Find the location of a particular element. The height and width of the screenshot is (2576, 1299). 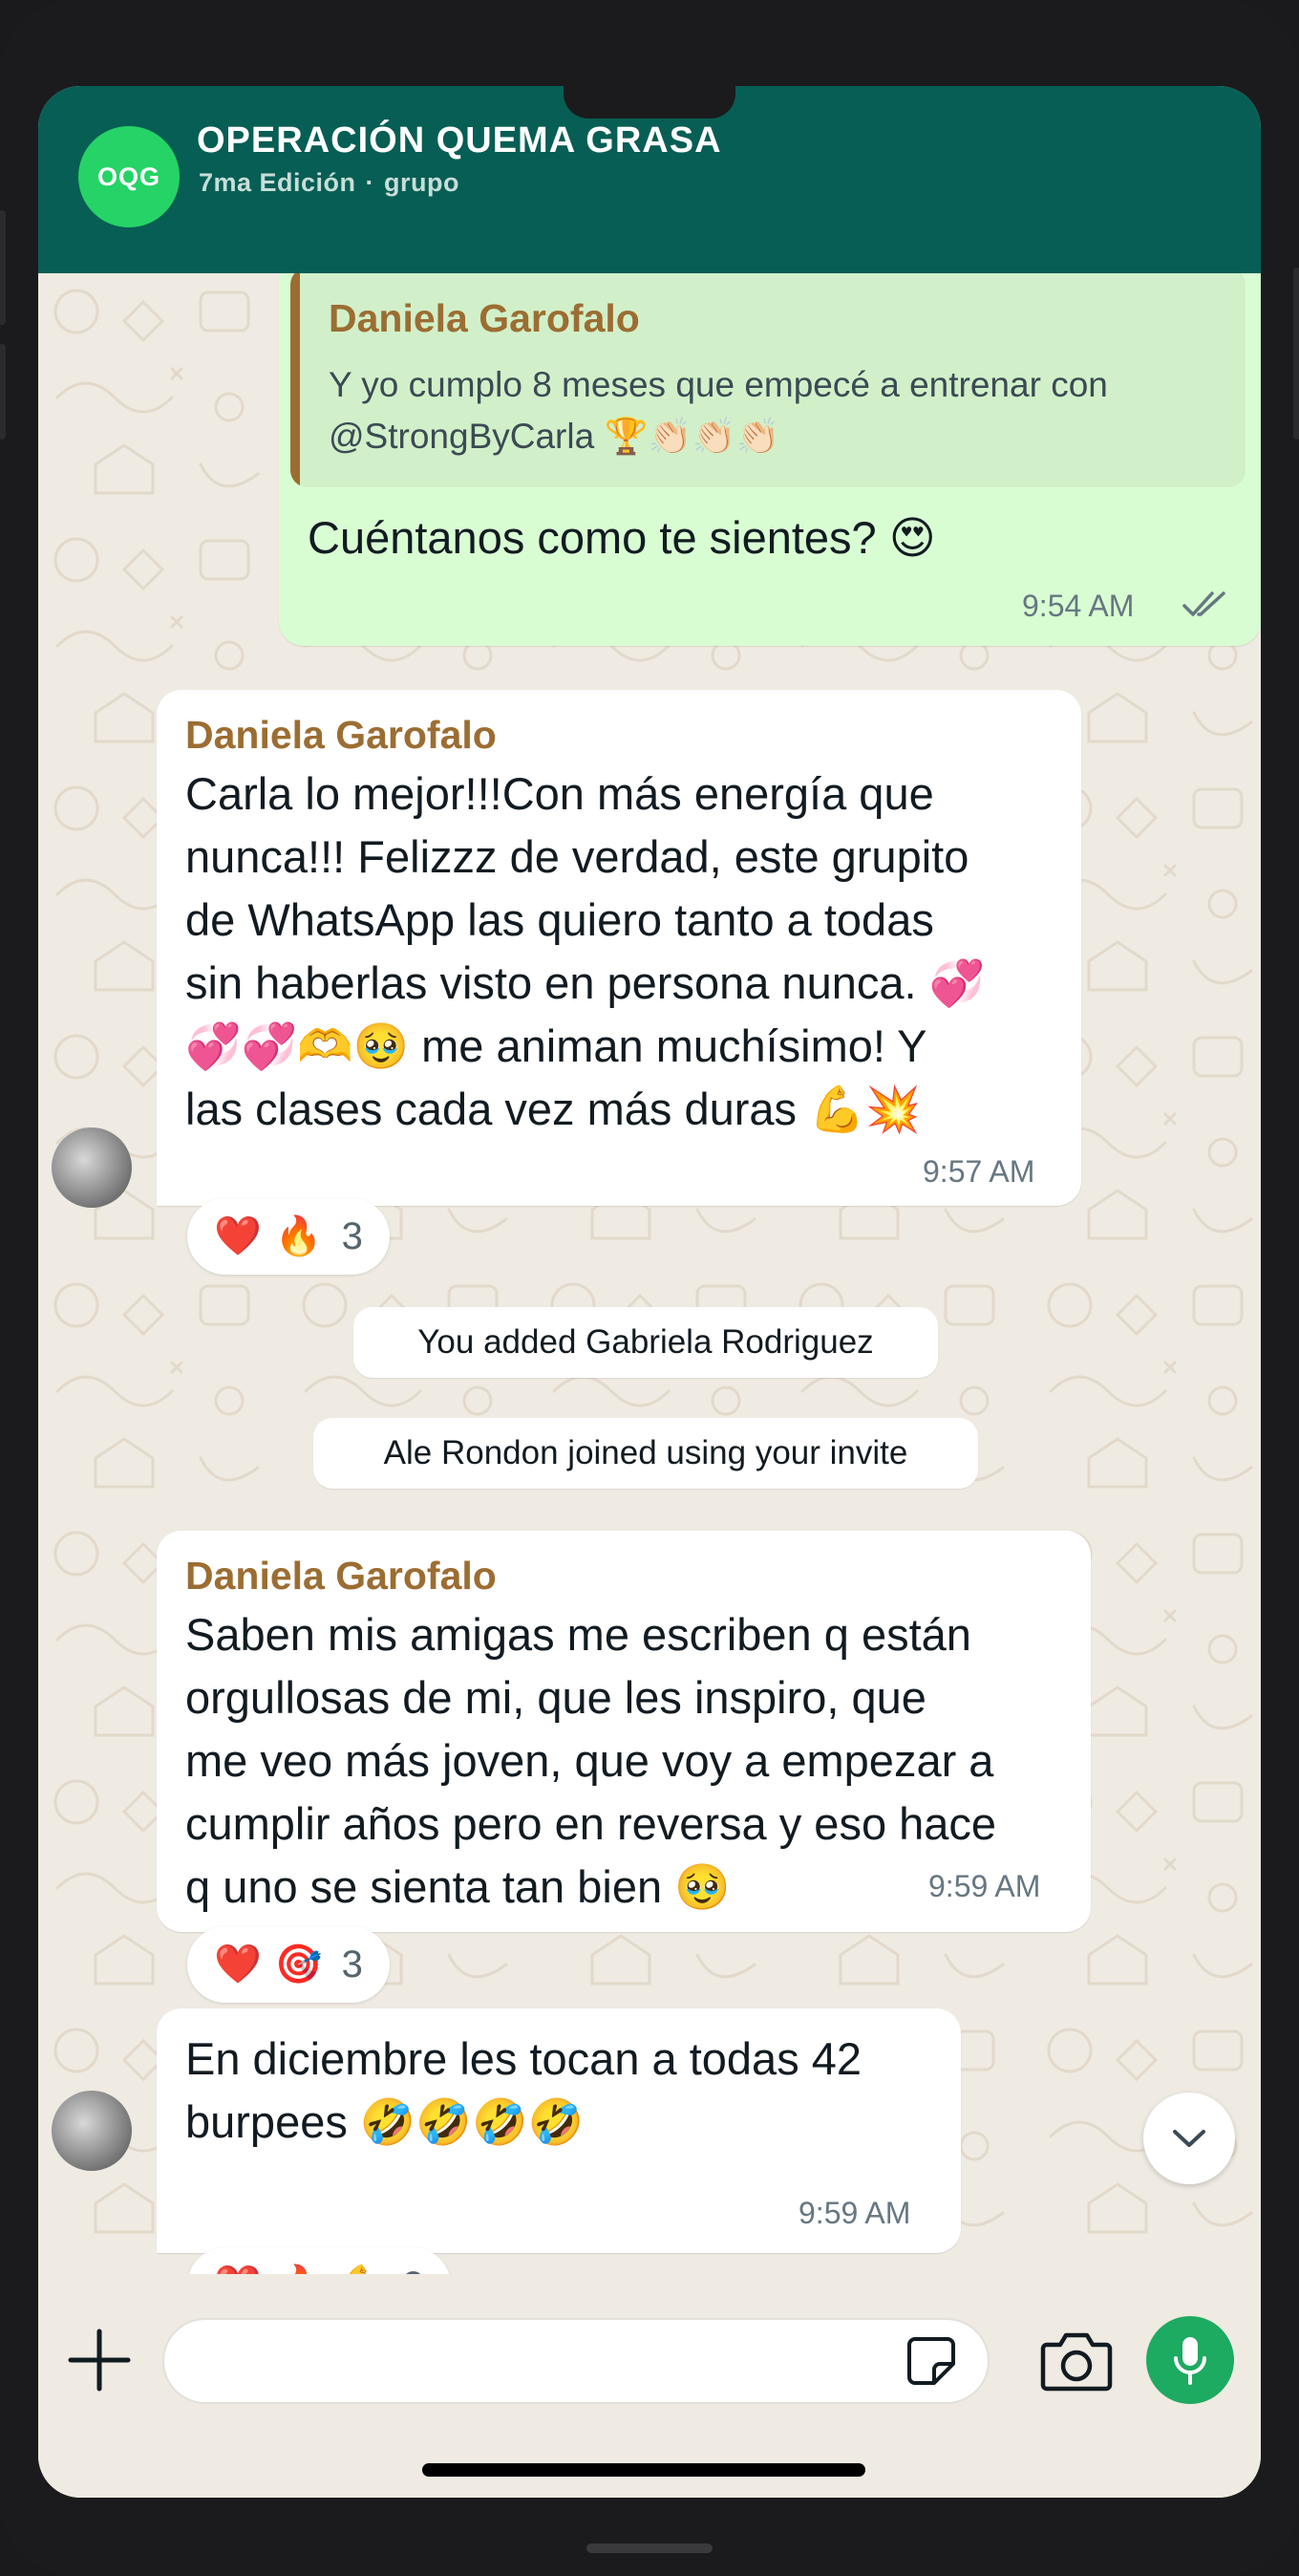

microphone-icon is located at coordinates (1190, 2361).